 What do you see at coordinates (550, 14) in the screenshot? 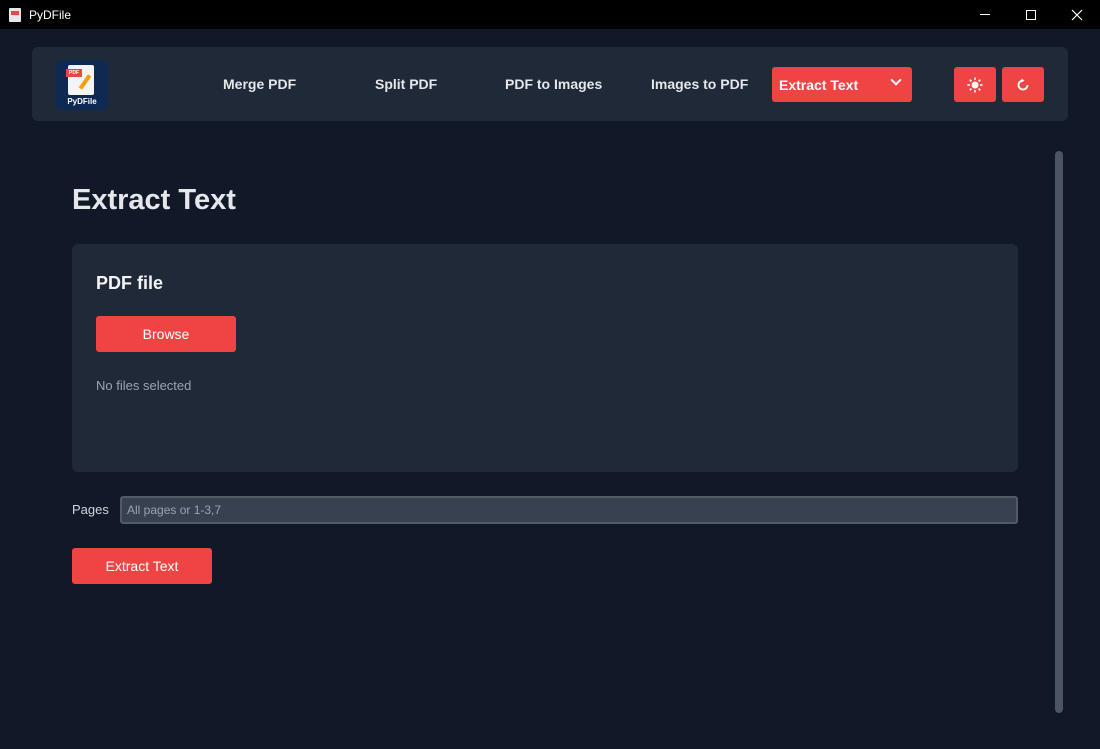
I see `title-bar: PyDFile` at bounding box center [550, 14].